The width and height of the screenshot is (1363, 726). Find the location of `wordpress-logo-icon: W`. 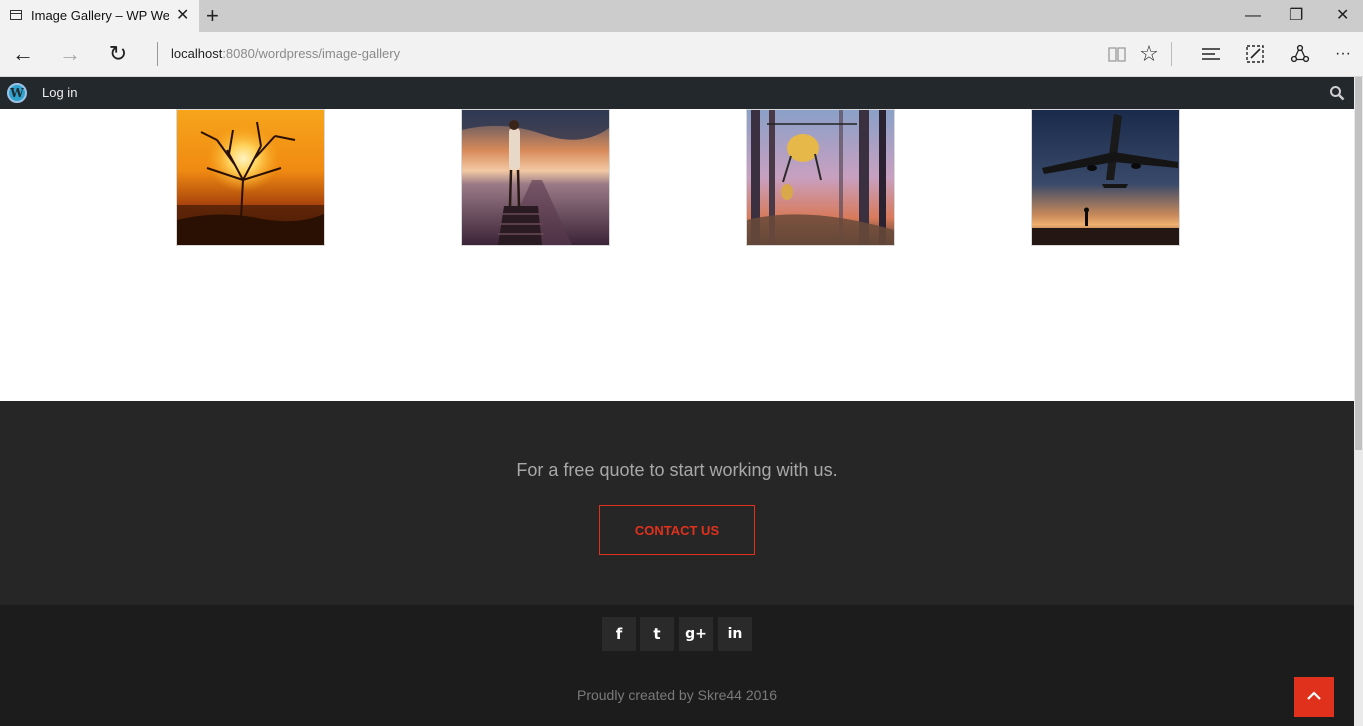

wordpress-logo-icon: W is located at coordinates (17, 93).